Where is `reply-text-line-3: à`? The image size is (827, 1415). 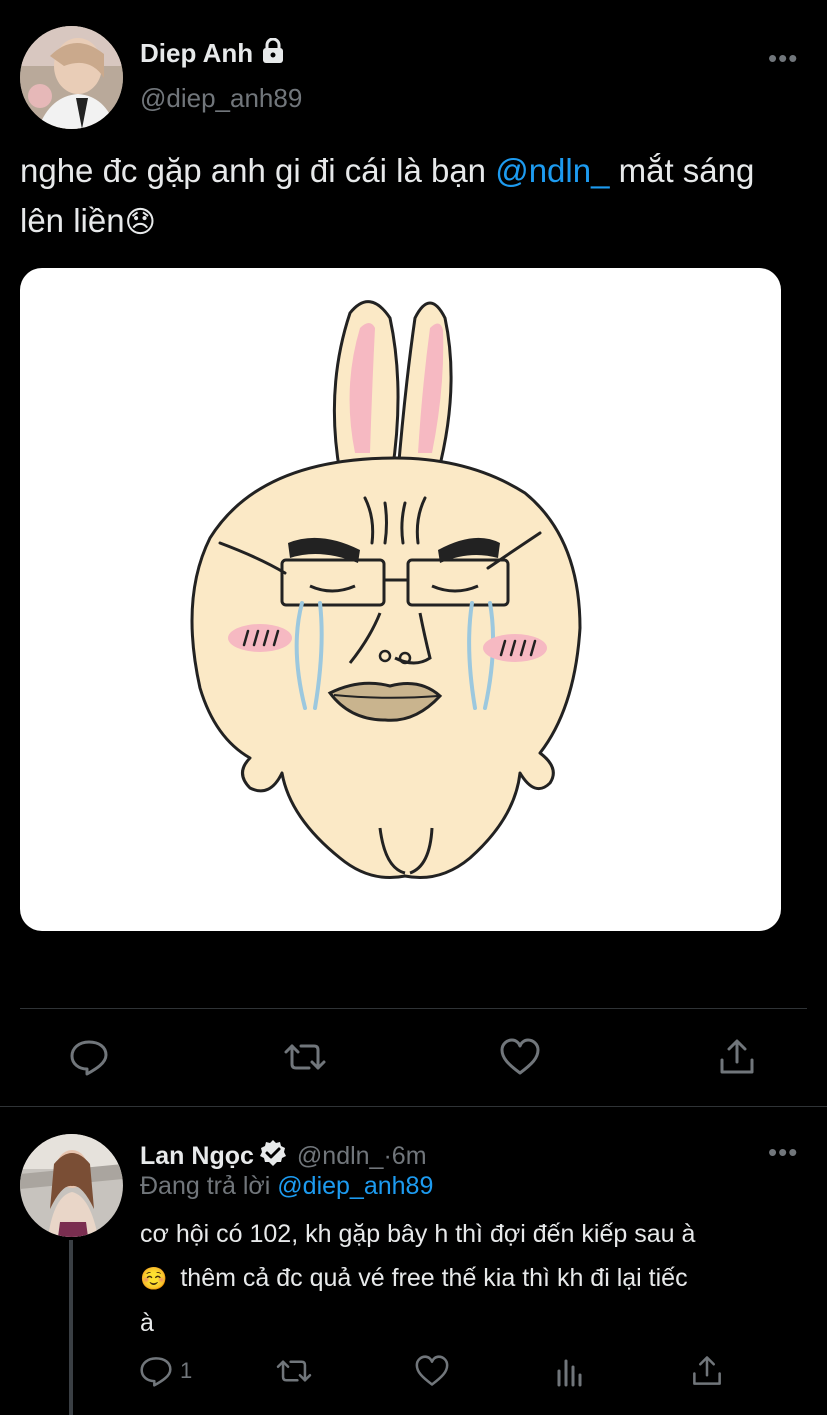
reply-text-line-3: à is located at coordinates (147, 1323).